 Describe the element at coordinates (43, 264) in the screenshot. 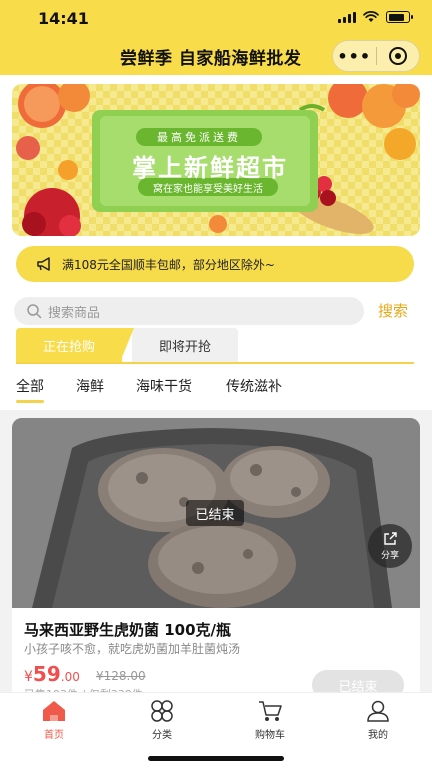

I see `megaphone-icon` at that location.